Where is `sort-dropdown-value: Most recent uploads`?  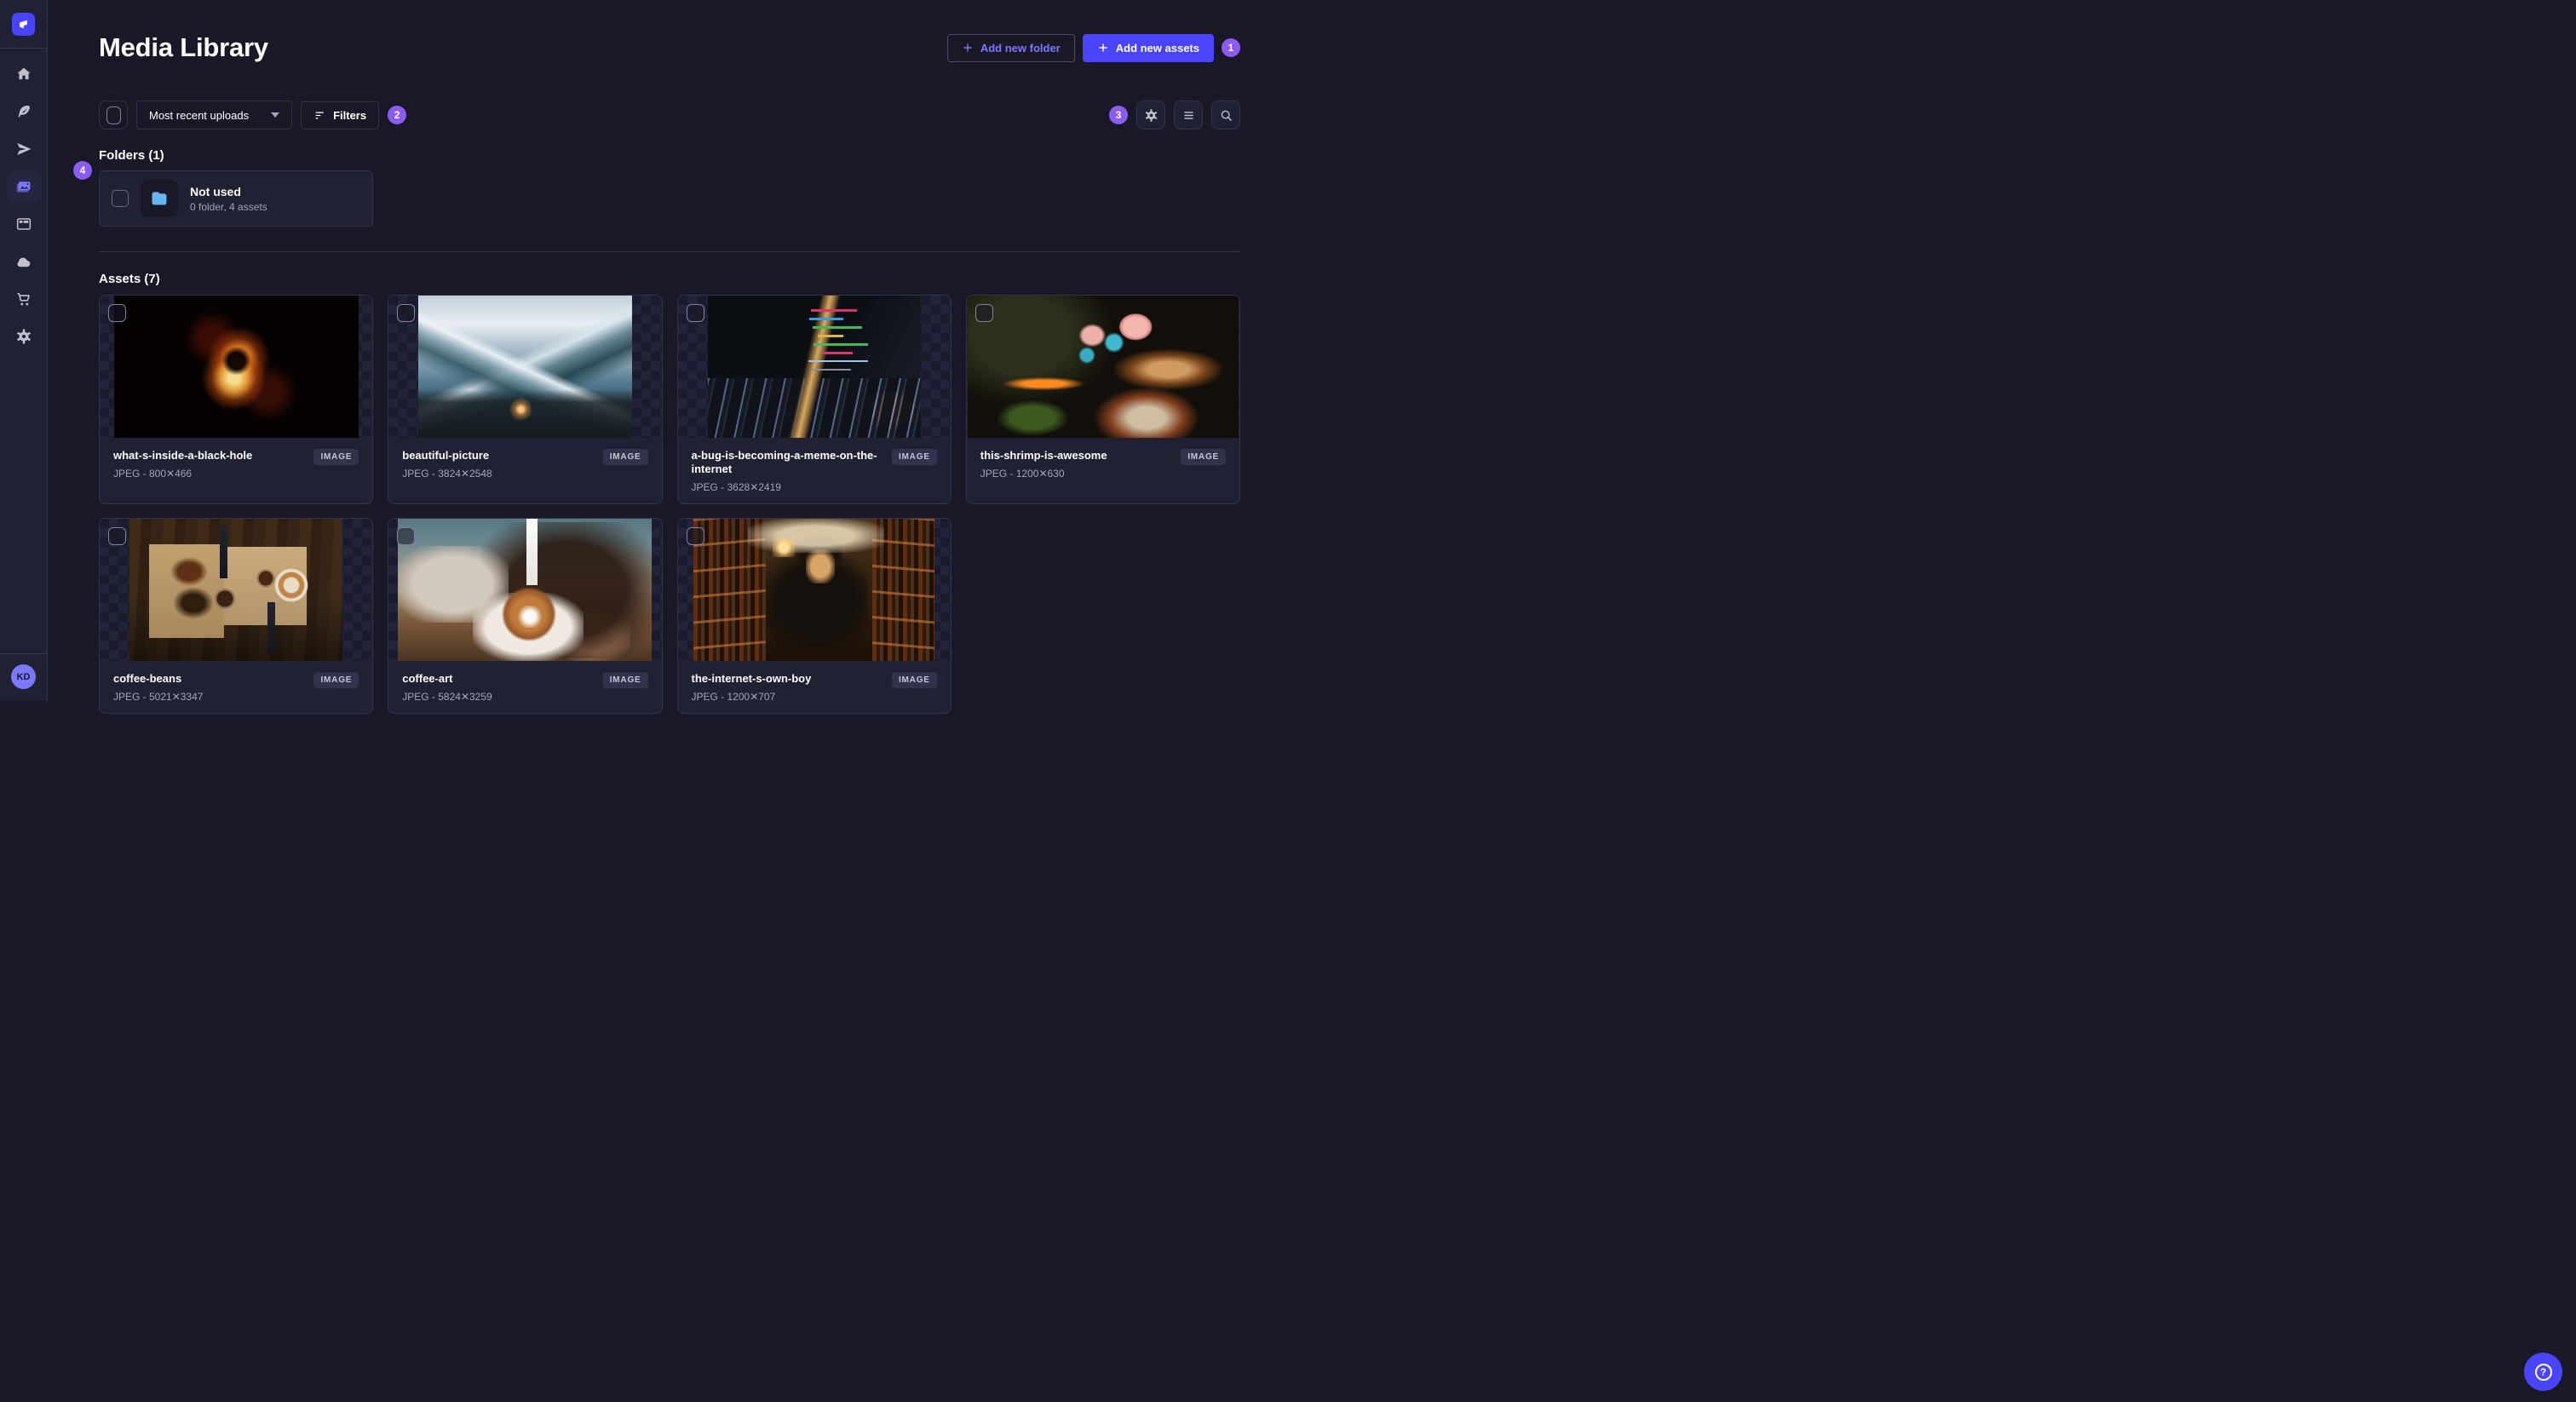
sort-dropdown-value: Most recent uploads is located at coordinates (200, 115).